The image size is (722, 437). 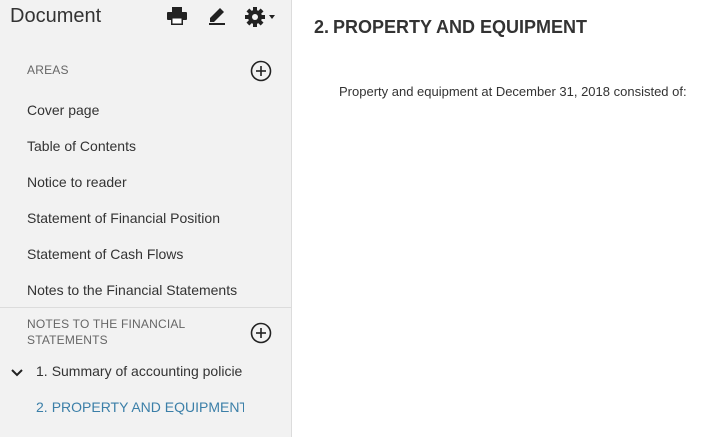 I want to click on area-item-notes-financial-statements: Notes to the Financial Statements, so click(x=132, y=290).